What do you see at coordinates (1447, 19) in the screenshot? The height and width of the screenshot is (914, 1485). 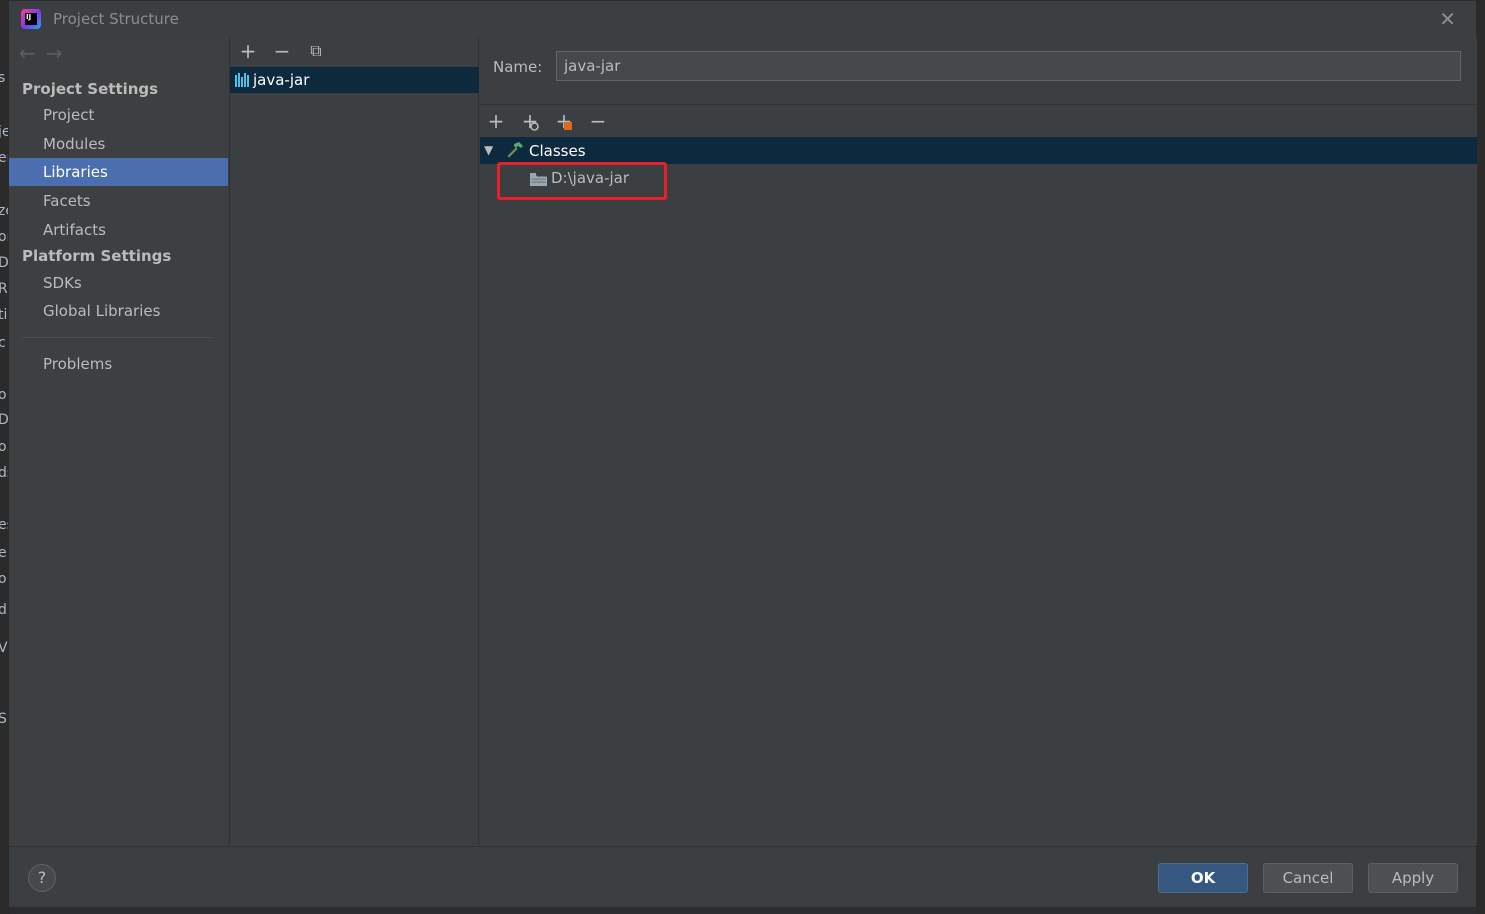 I see `close-icon: ✕` at bounding box center [1447, 19].